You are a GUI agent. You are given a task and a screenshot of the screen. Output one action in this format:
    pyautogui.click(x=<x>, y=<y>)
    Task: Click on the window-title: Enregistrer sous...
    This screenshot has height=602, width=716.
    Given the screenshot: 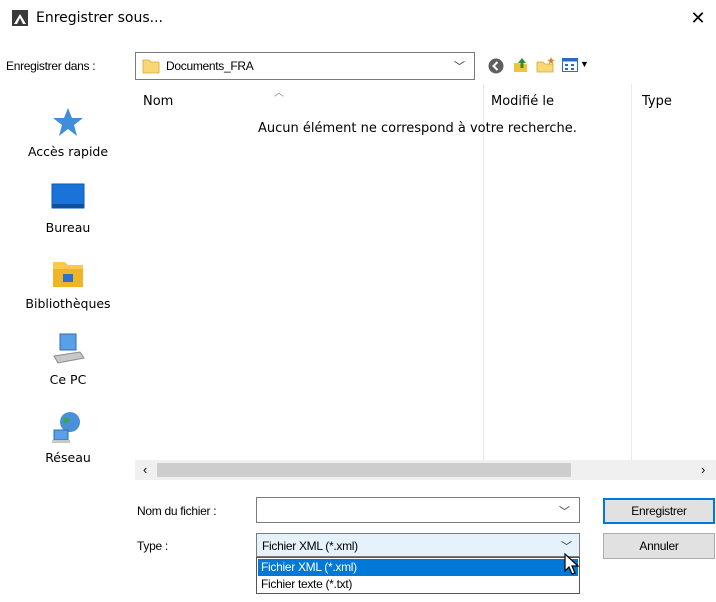 What is the action you would take?
    pyautogui.click(x=99, y=18)
    